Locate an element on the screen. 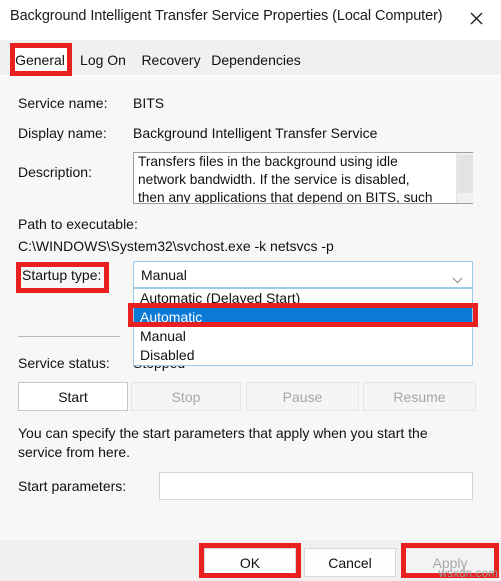 The height and width of the screenshot is (581, 501). resume-service-label: Resume is located at coordinates (419, 396).